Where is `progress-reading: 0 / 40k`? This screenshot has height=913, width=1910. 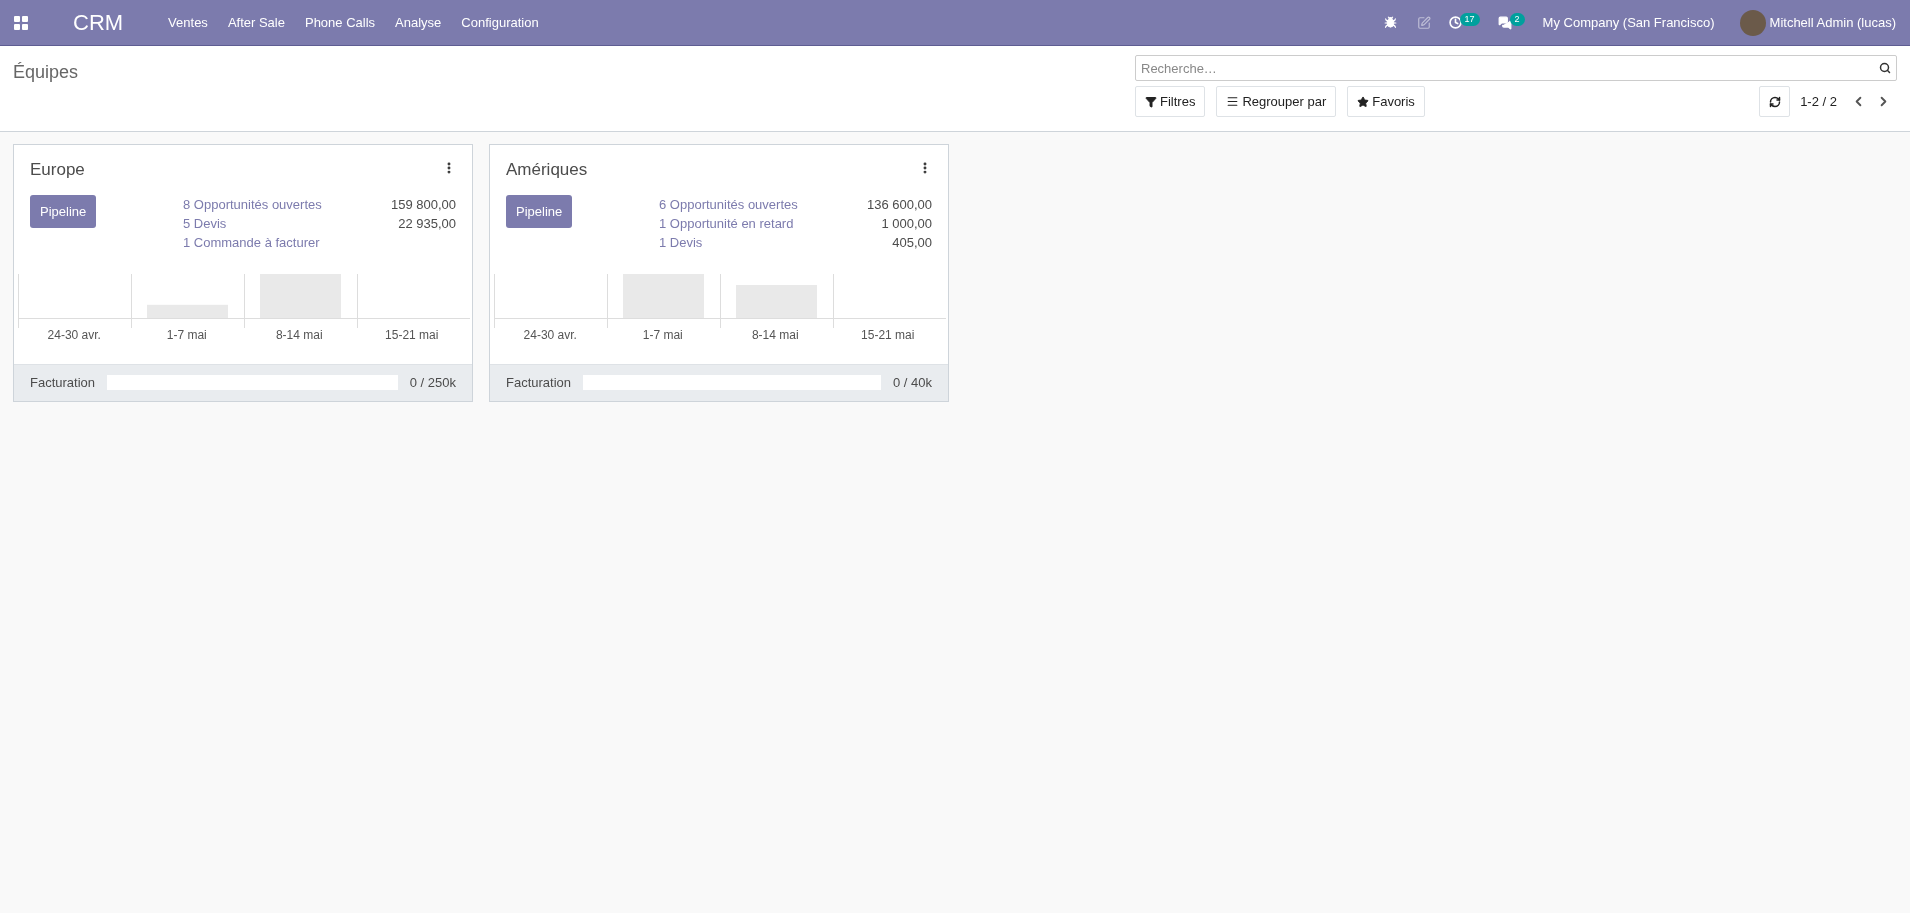
progress-reading: 0 / 40k is located at coordinates (912, 382).